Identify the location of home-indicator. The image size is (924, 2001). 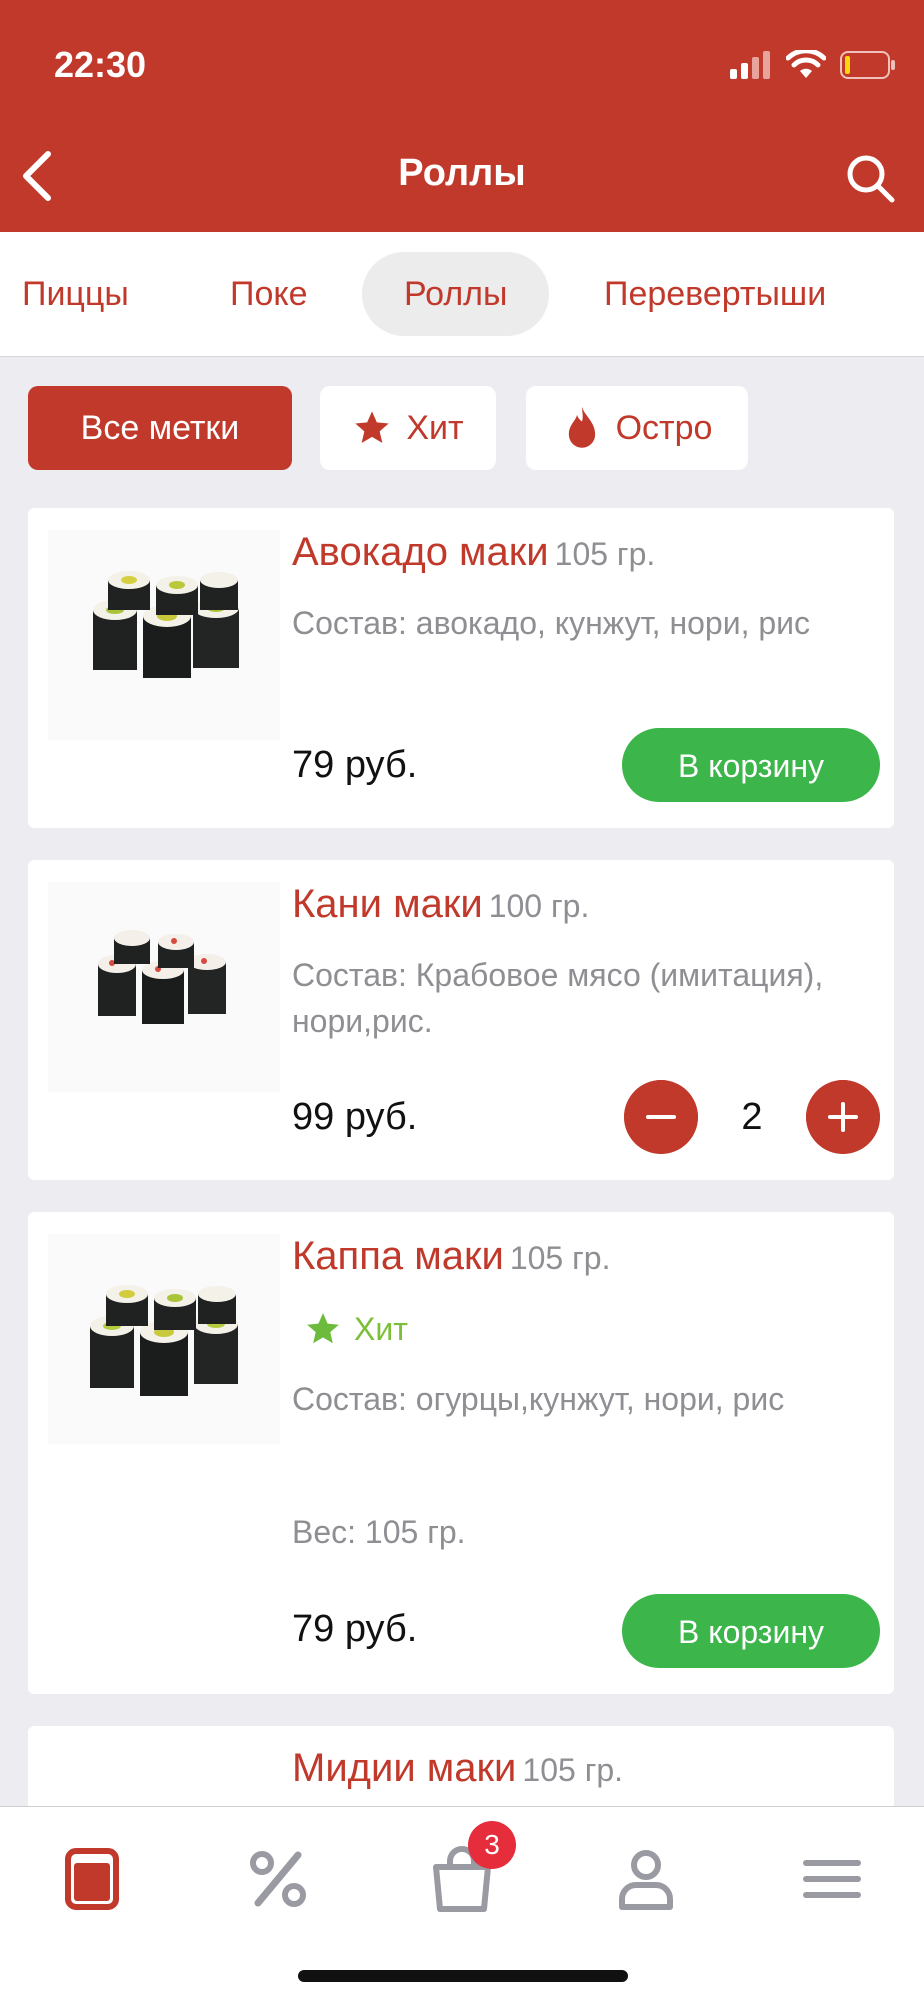
(463, 1976).